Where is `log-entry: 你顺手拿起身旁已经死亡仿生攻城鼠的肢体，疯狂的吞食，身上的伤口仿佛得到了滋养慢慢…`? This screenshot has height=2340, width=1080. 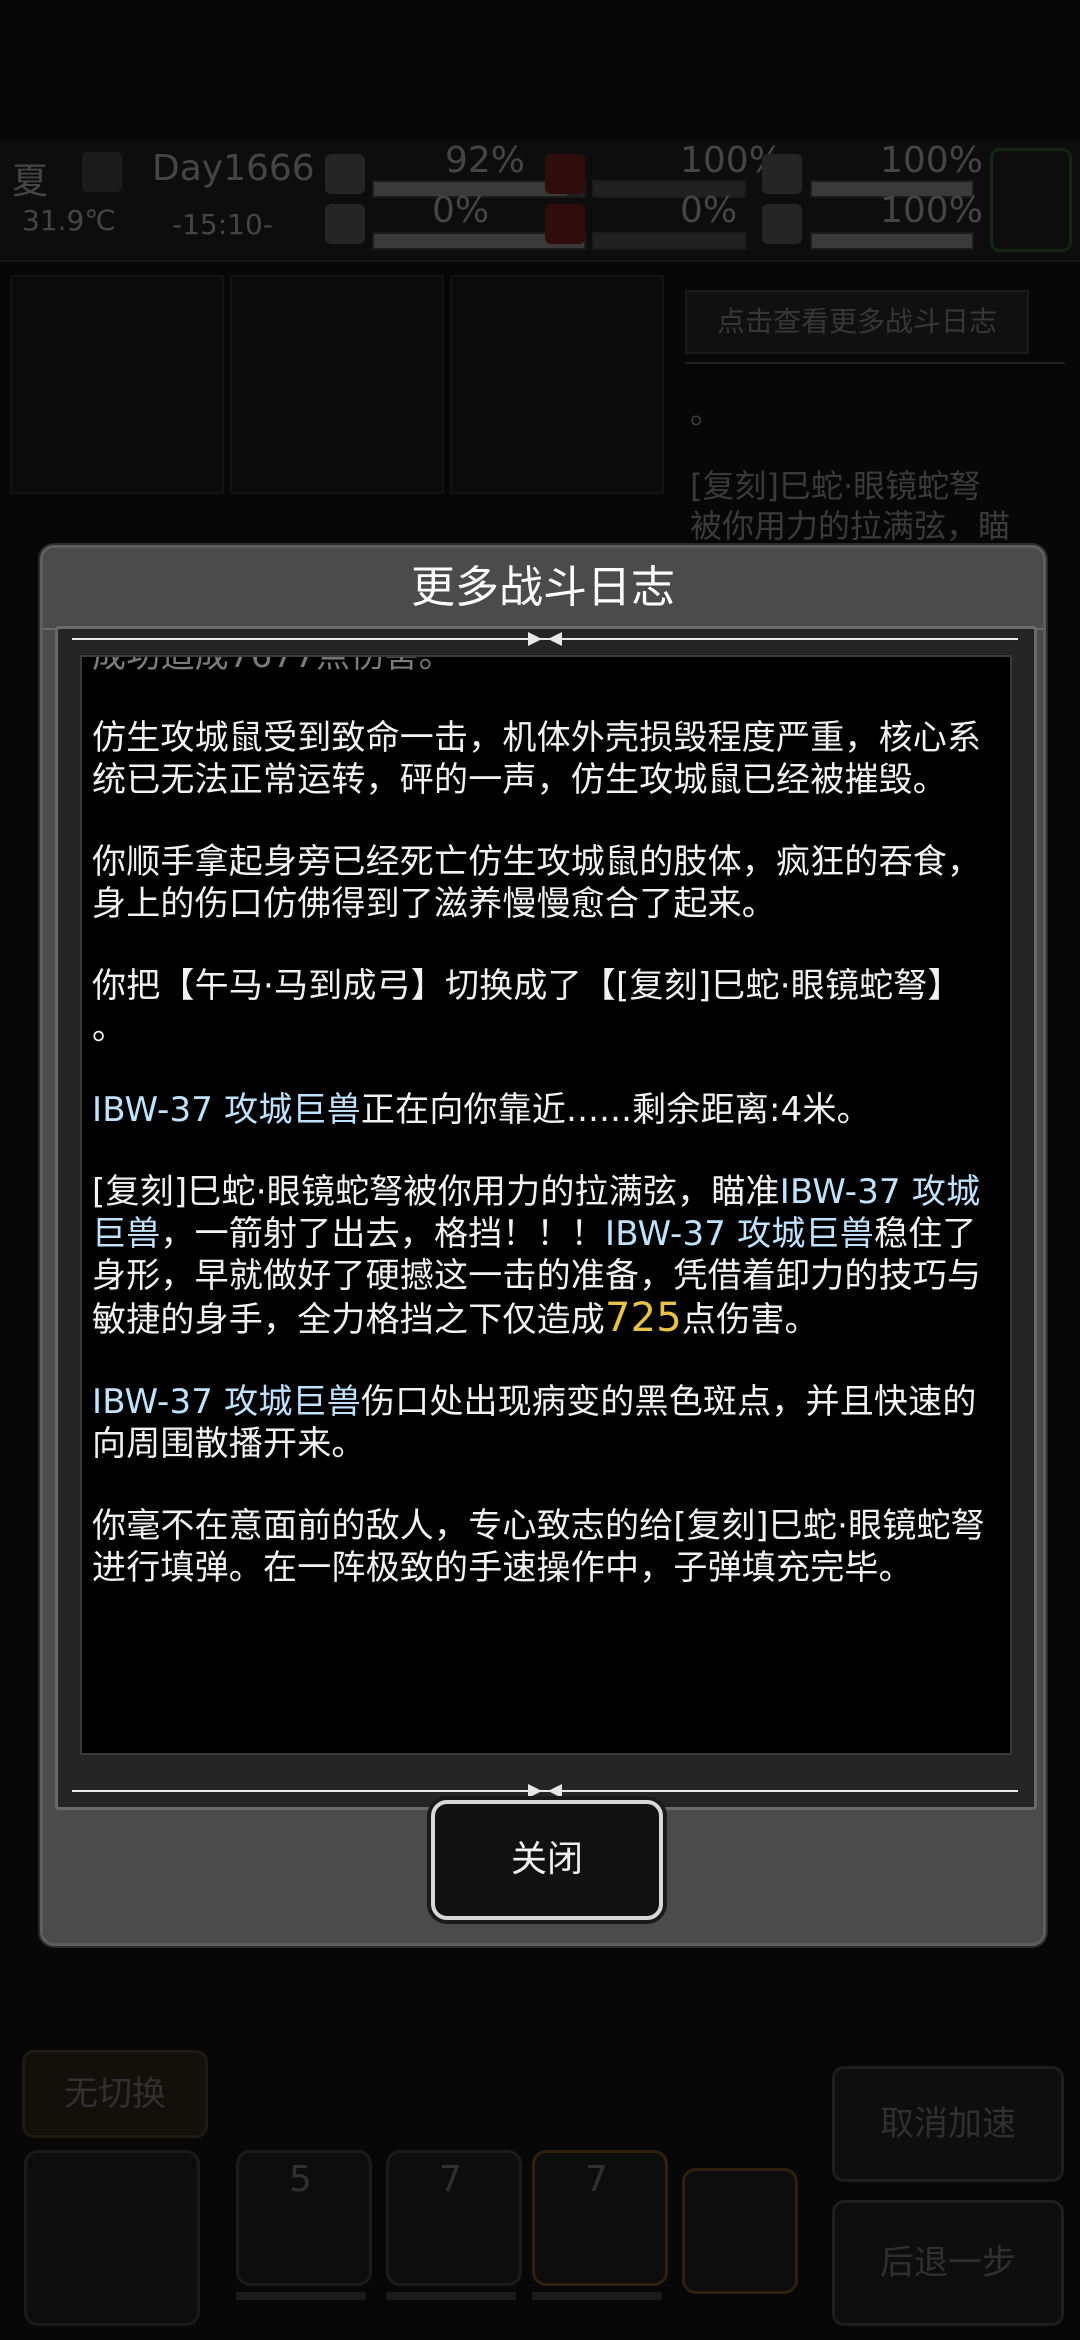
log-entry: 你顺手拿起身旁已经死亡仿生攻城鼠的肢体，疯狂的吞食，身上的伤口仿佛得到了滋养慢慢… is located at coordinates (537, 883).